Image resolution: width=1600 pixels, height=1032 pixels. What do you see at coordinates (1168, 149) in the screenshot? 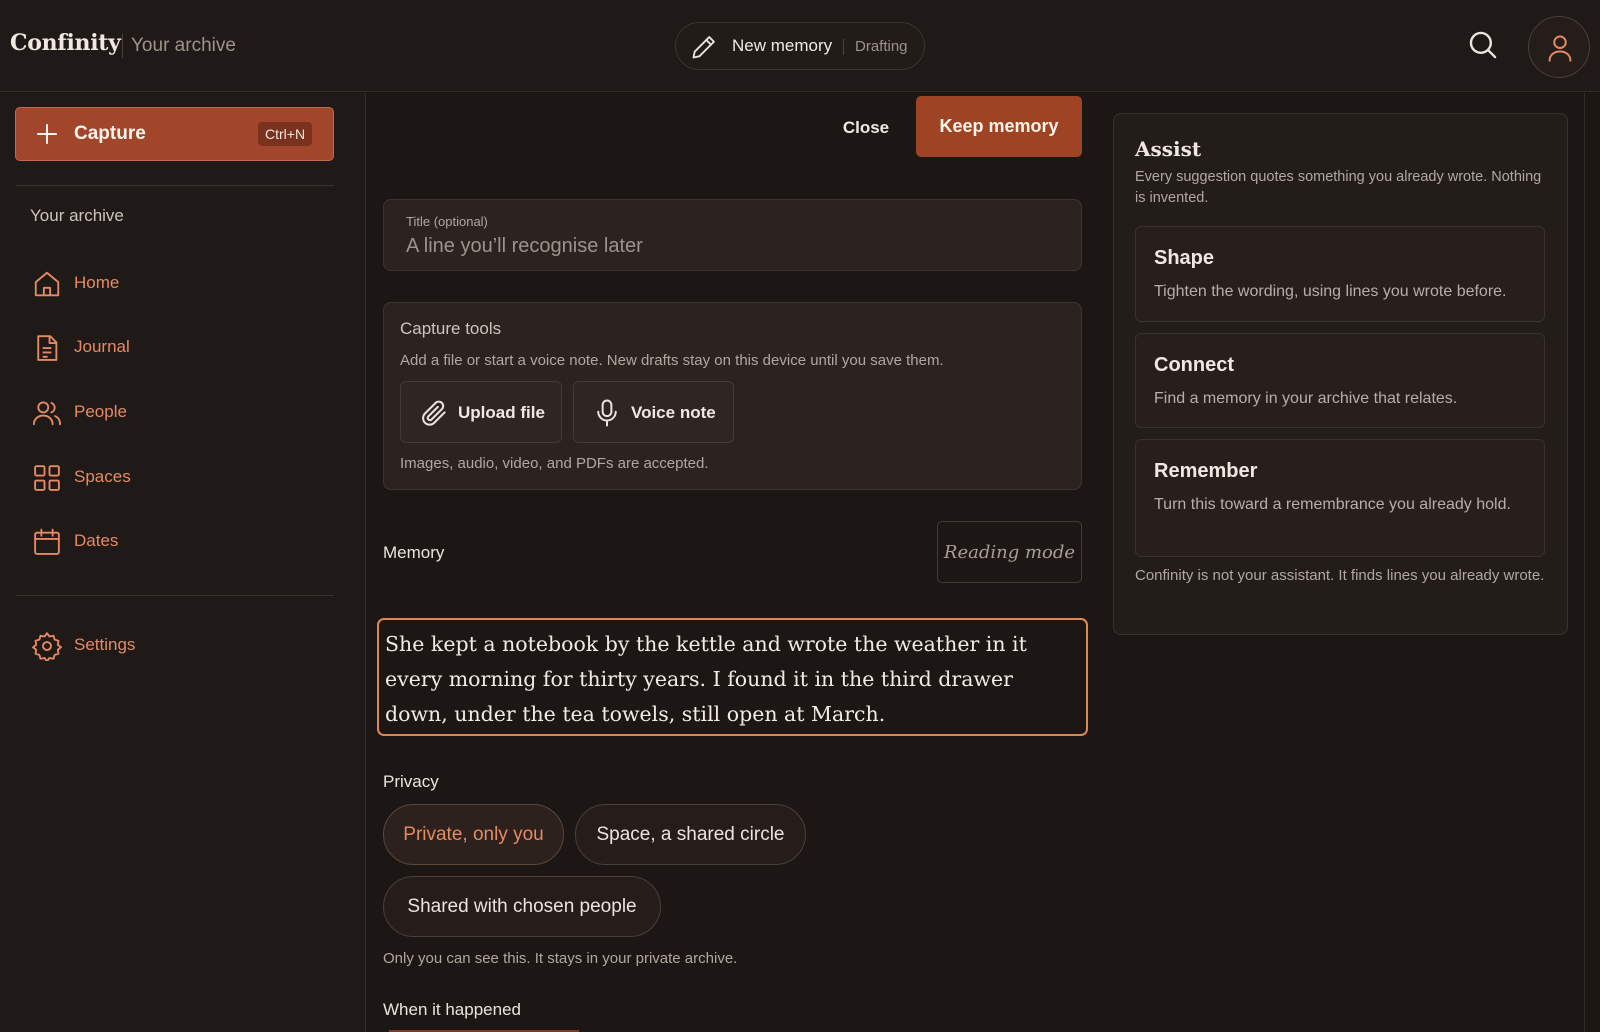
I see `assist-heading: Assist` at bounding box center [1168, 149].